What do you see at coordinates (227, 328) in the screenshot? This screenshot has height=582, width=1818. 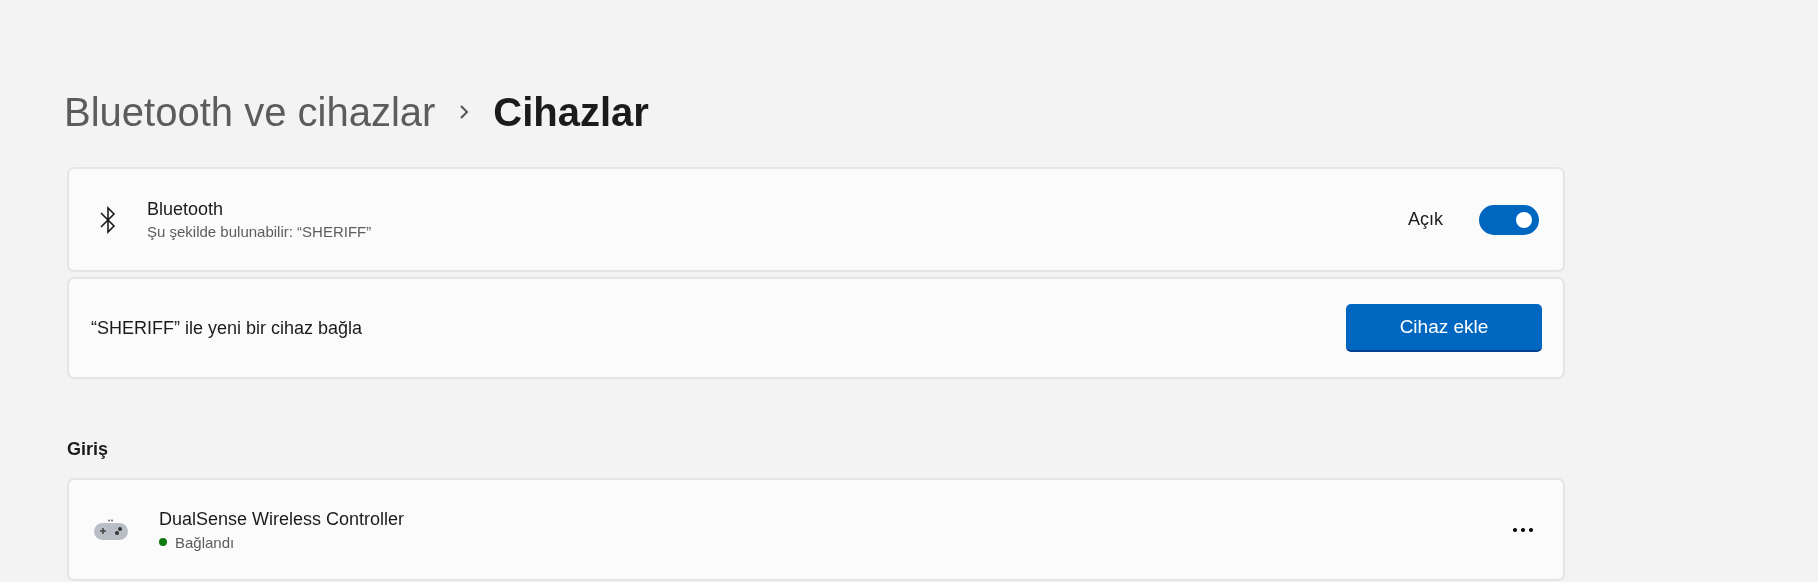 I see `add-device-label: “SHERIFF” ile yeni bir cihaz bağla` at bounding box center [227, 328].